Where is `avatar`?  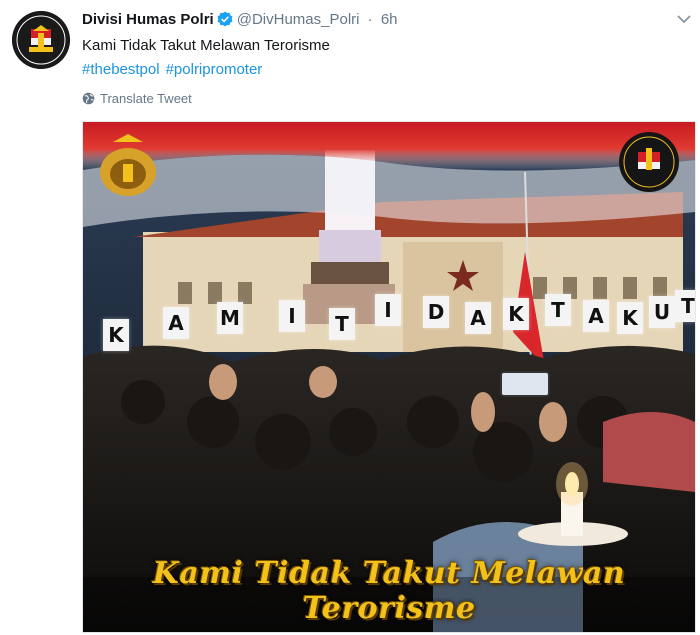 avatar is located at coordinates (41, 40).